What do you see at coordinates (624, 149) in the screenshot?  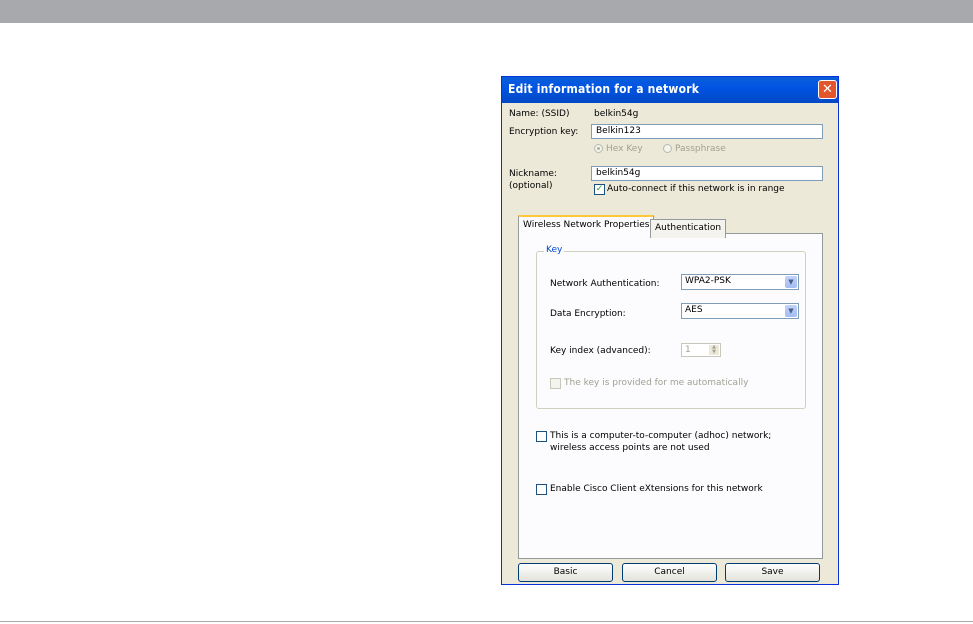 I see `hex-key-label: Hex Key` at bounding box center [624, 149].